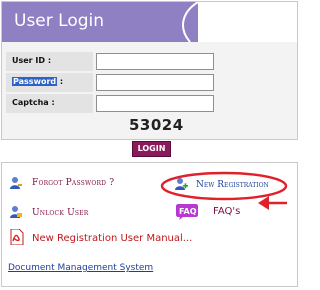 The width and height of the screenshot is (320, 290). I want to click on faq-icon-text: FAQ, so click(188, 211).